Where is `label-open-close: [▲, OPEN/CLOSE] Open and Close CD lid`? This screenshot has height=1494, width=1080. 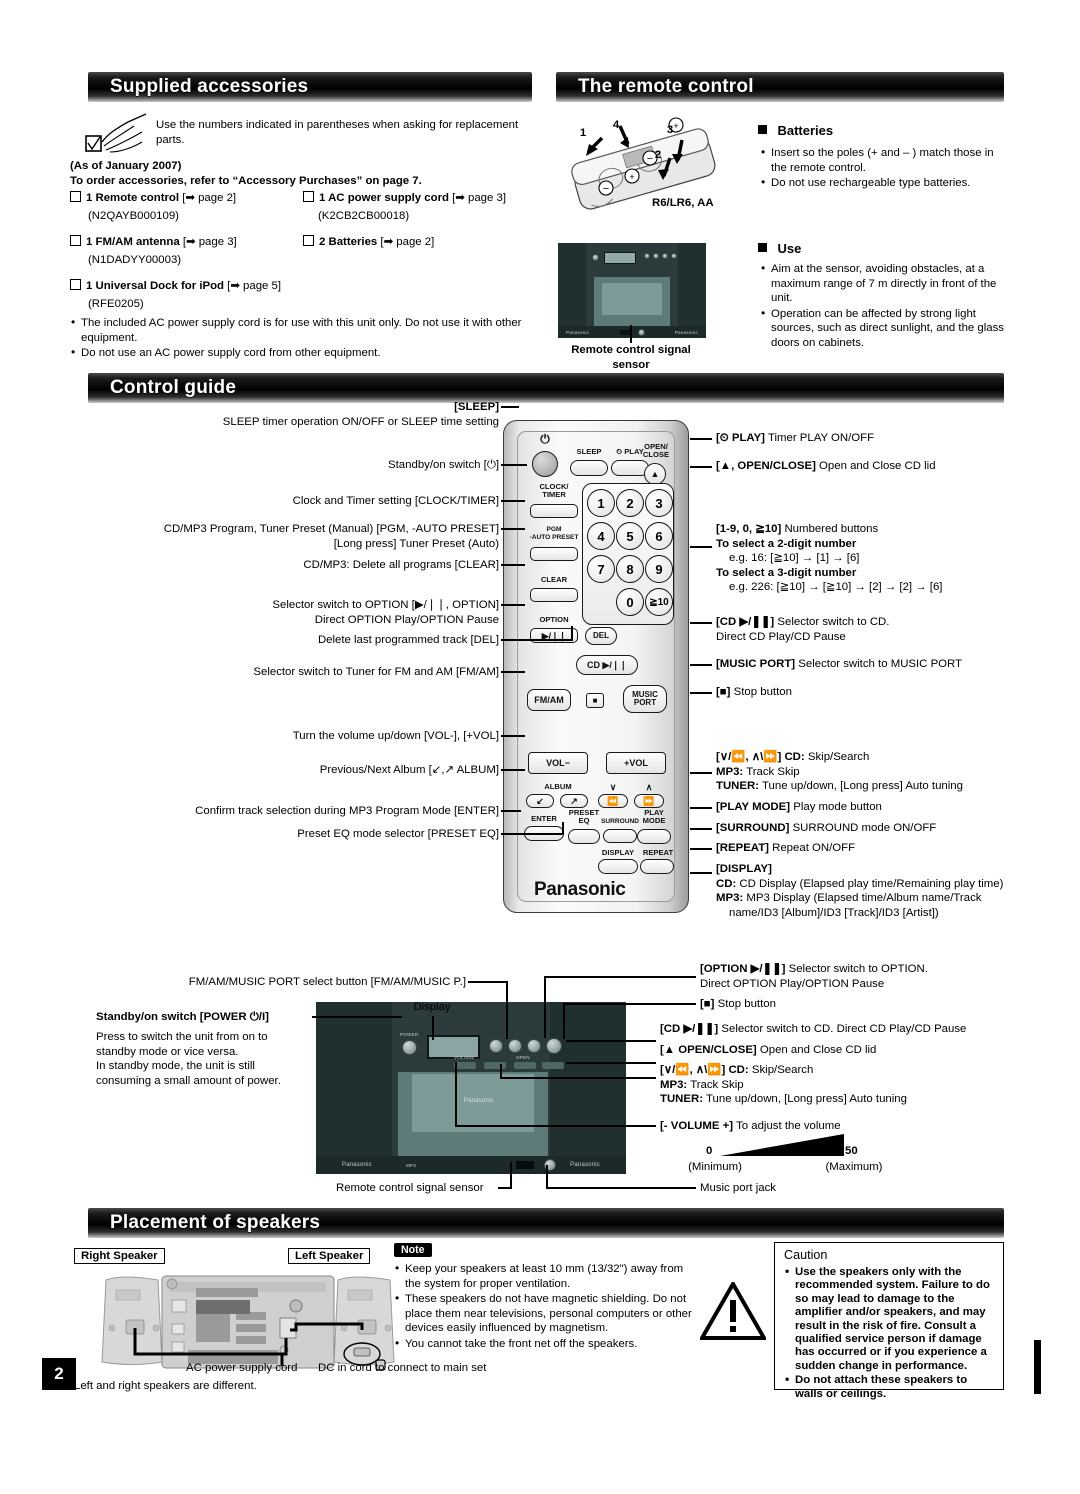 label-open-close: [▲, OPEN/CLOSE] Open and Close CD lid is located at coordinates (826, 466).